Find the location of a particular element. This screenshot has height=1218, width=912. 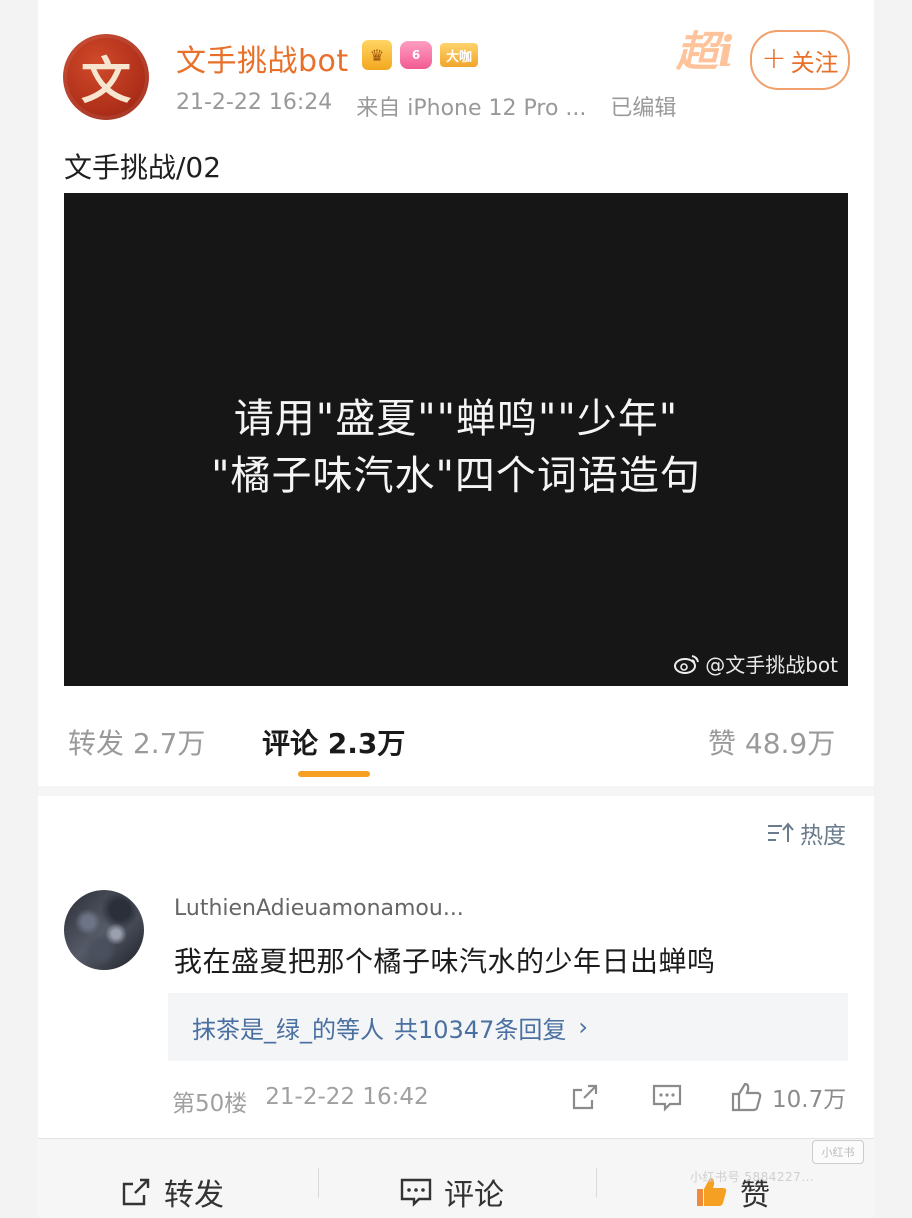

plus-icon: + is located at coordinates (774, 58).